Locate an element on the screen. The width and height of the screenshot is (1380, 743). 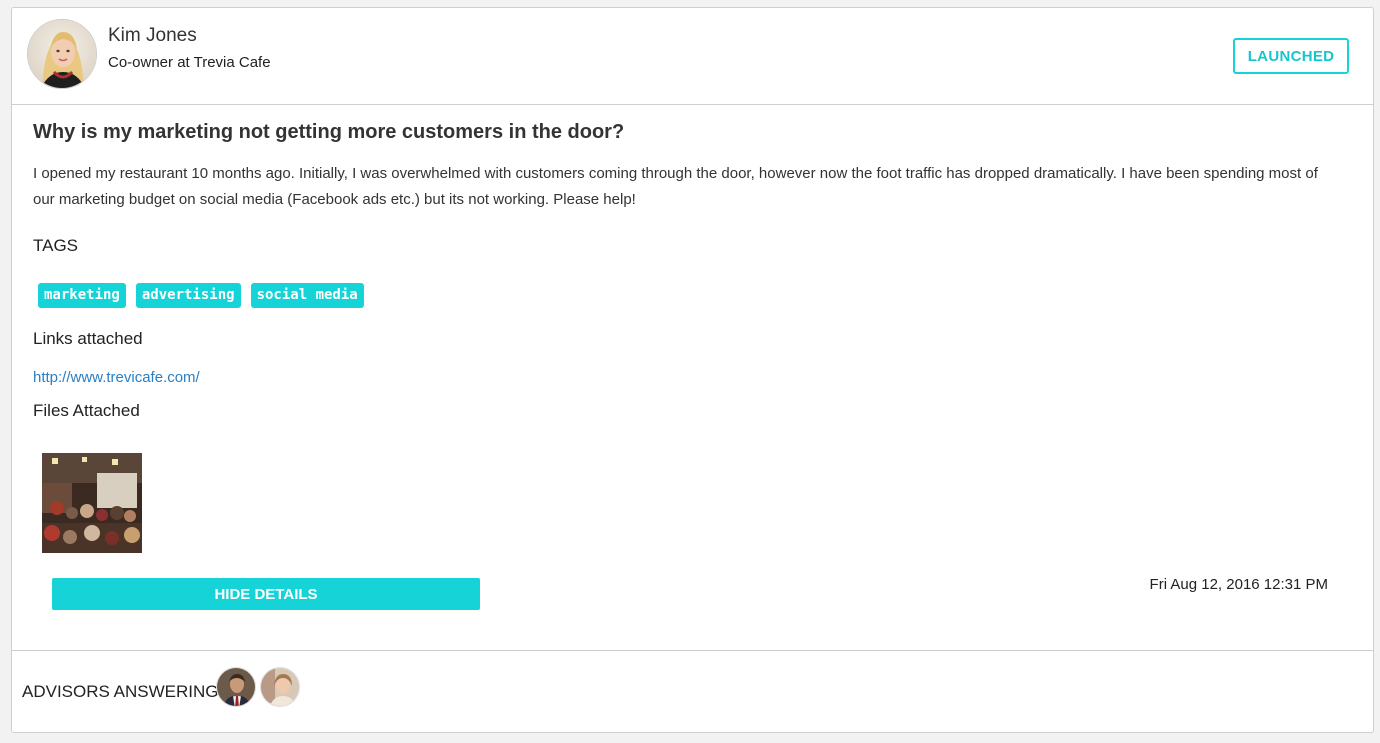
tag-social-media: social media is located at coordinates (307, 295).